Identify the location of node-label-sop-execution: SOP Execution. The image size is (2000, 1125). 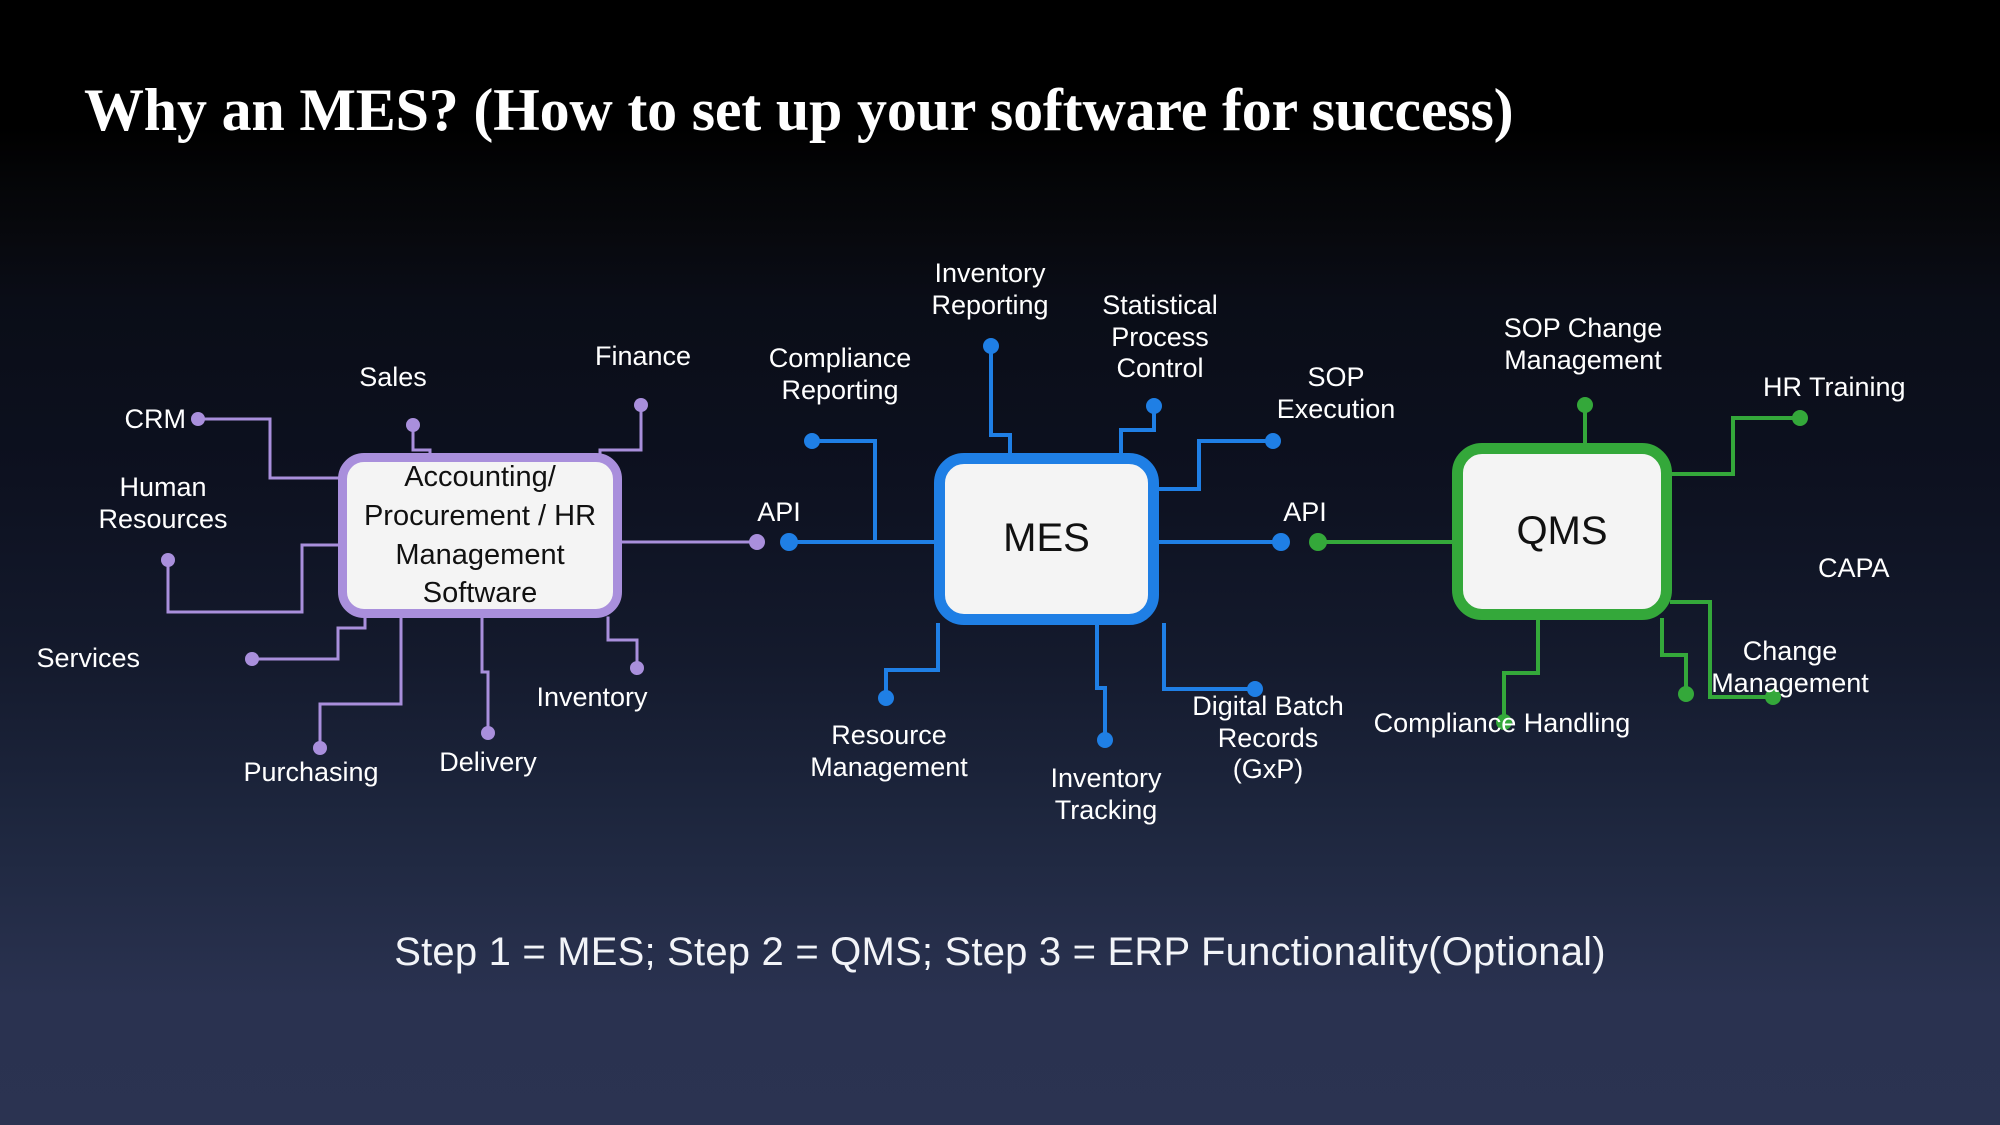
(1336, 393).